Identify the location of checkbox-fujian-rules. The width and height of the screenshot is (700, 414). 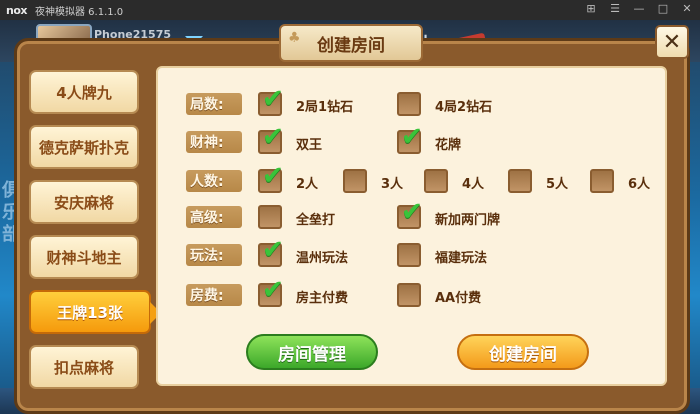
(409, 255).